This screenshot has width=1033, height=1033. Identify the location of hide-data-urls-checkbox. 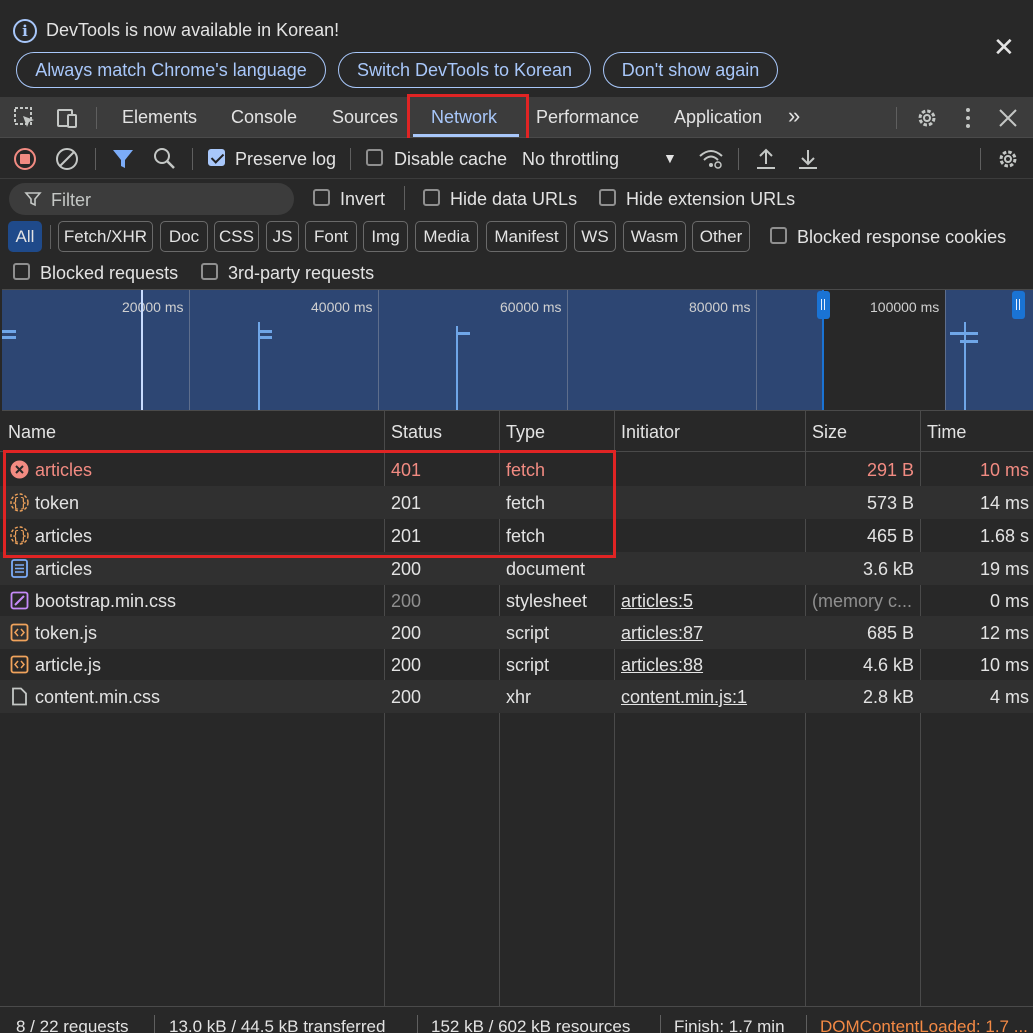
(431, 197).